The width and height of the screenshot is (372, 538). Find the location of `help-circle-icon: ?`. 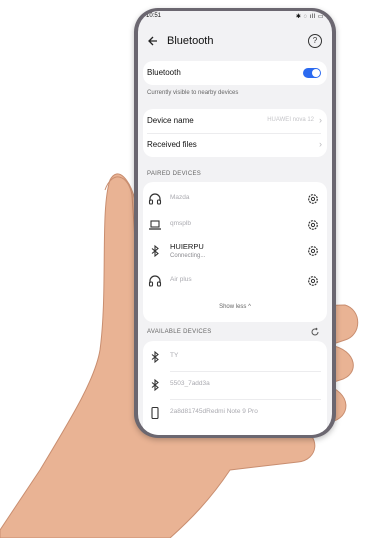

help-circle-icon: ? is located at coordinates (315, 41).